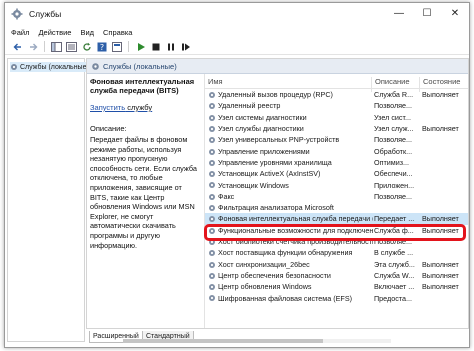 This screenshot has width=474, height=351. What do you see at coordinates (237, 32) in the screenshot?
I see `menu-bar: Файл Действие Вид Справка` at bounding box center [237, 32].